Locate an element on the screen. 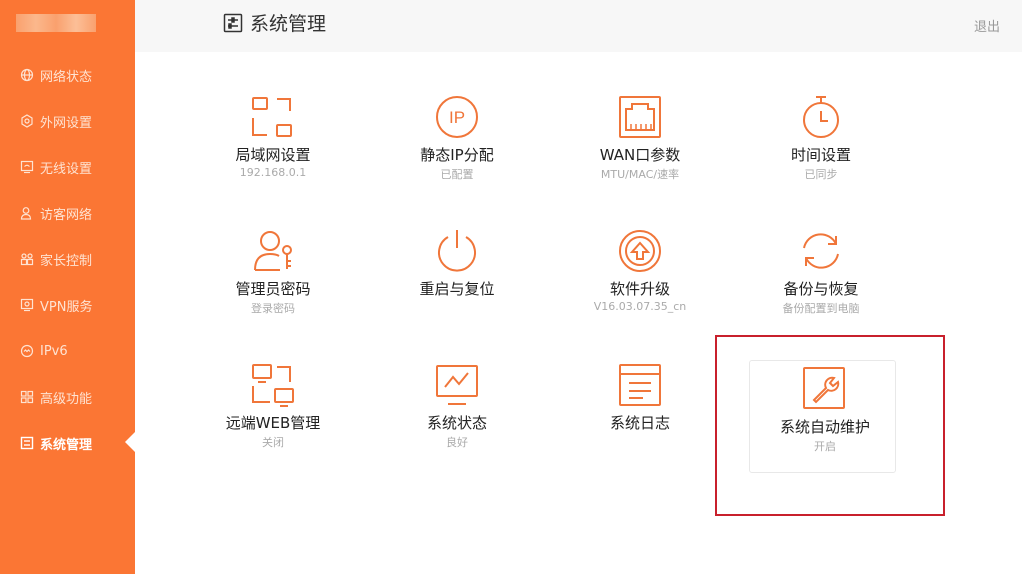 This screenshot has width=1022, height=574. tile-label: 重启与复位 is located at coordinates (457, 289).